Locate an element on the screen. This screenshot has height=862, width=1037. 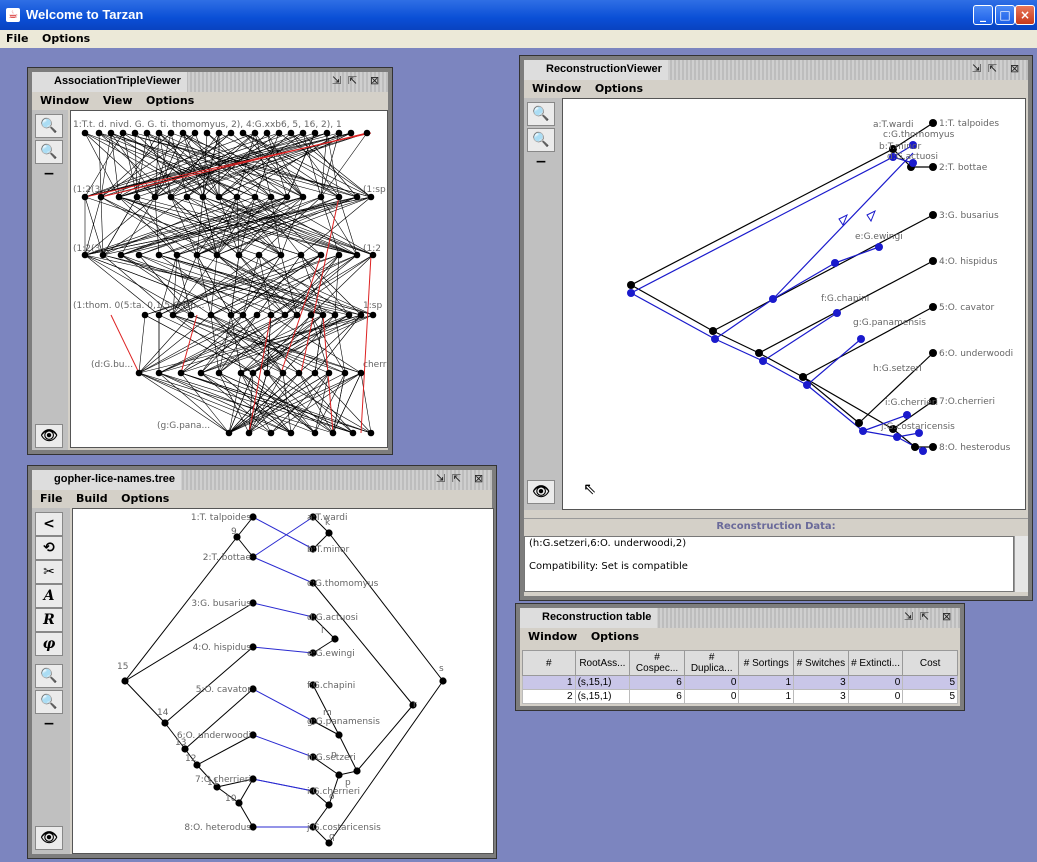
text-r-icon: R is located at coordinates (49, 620).